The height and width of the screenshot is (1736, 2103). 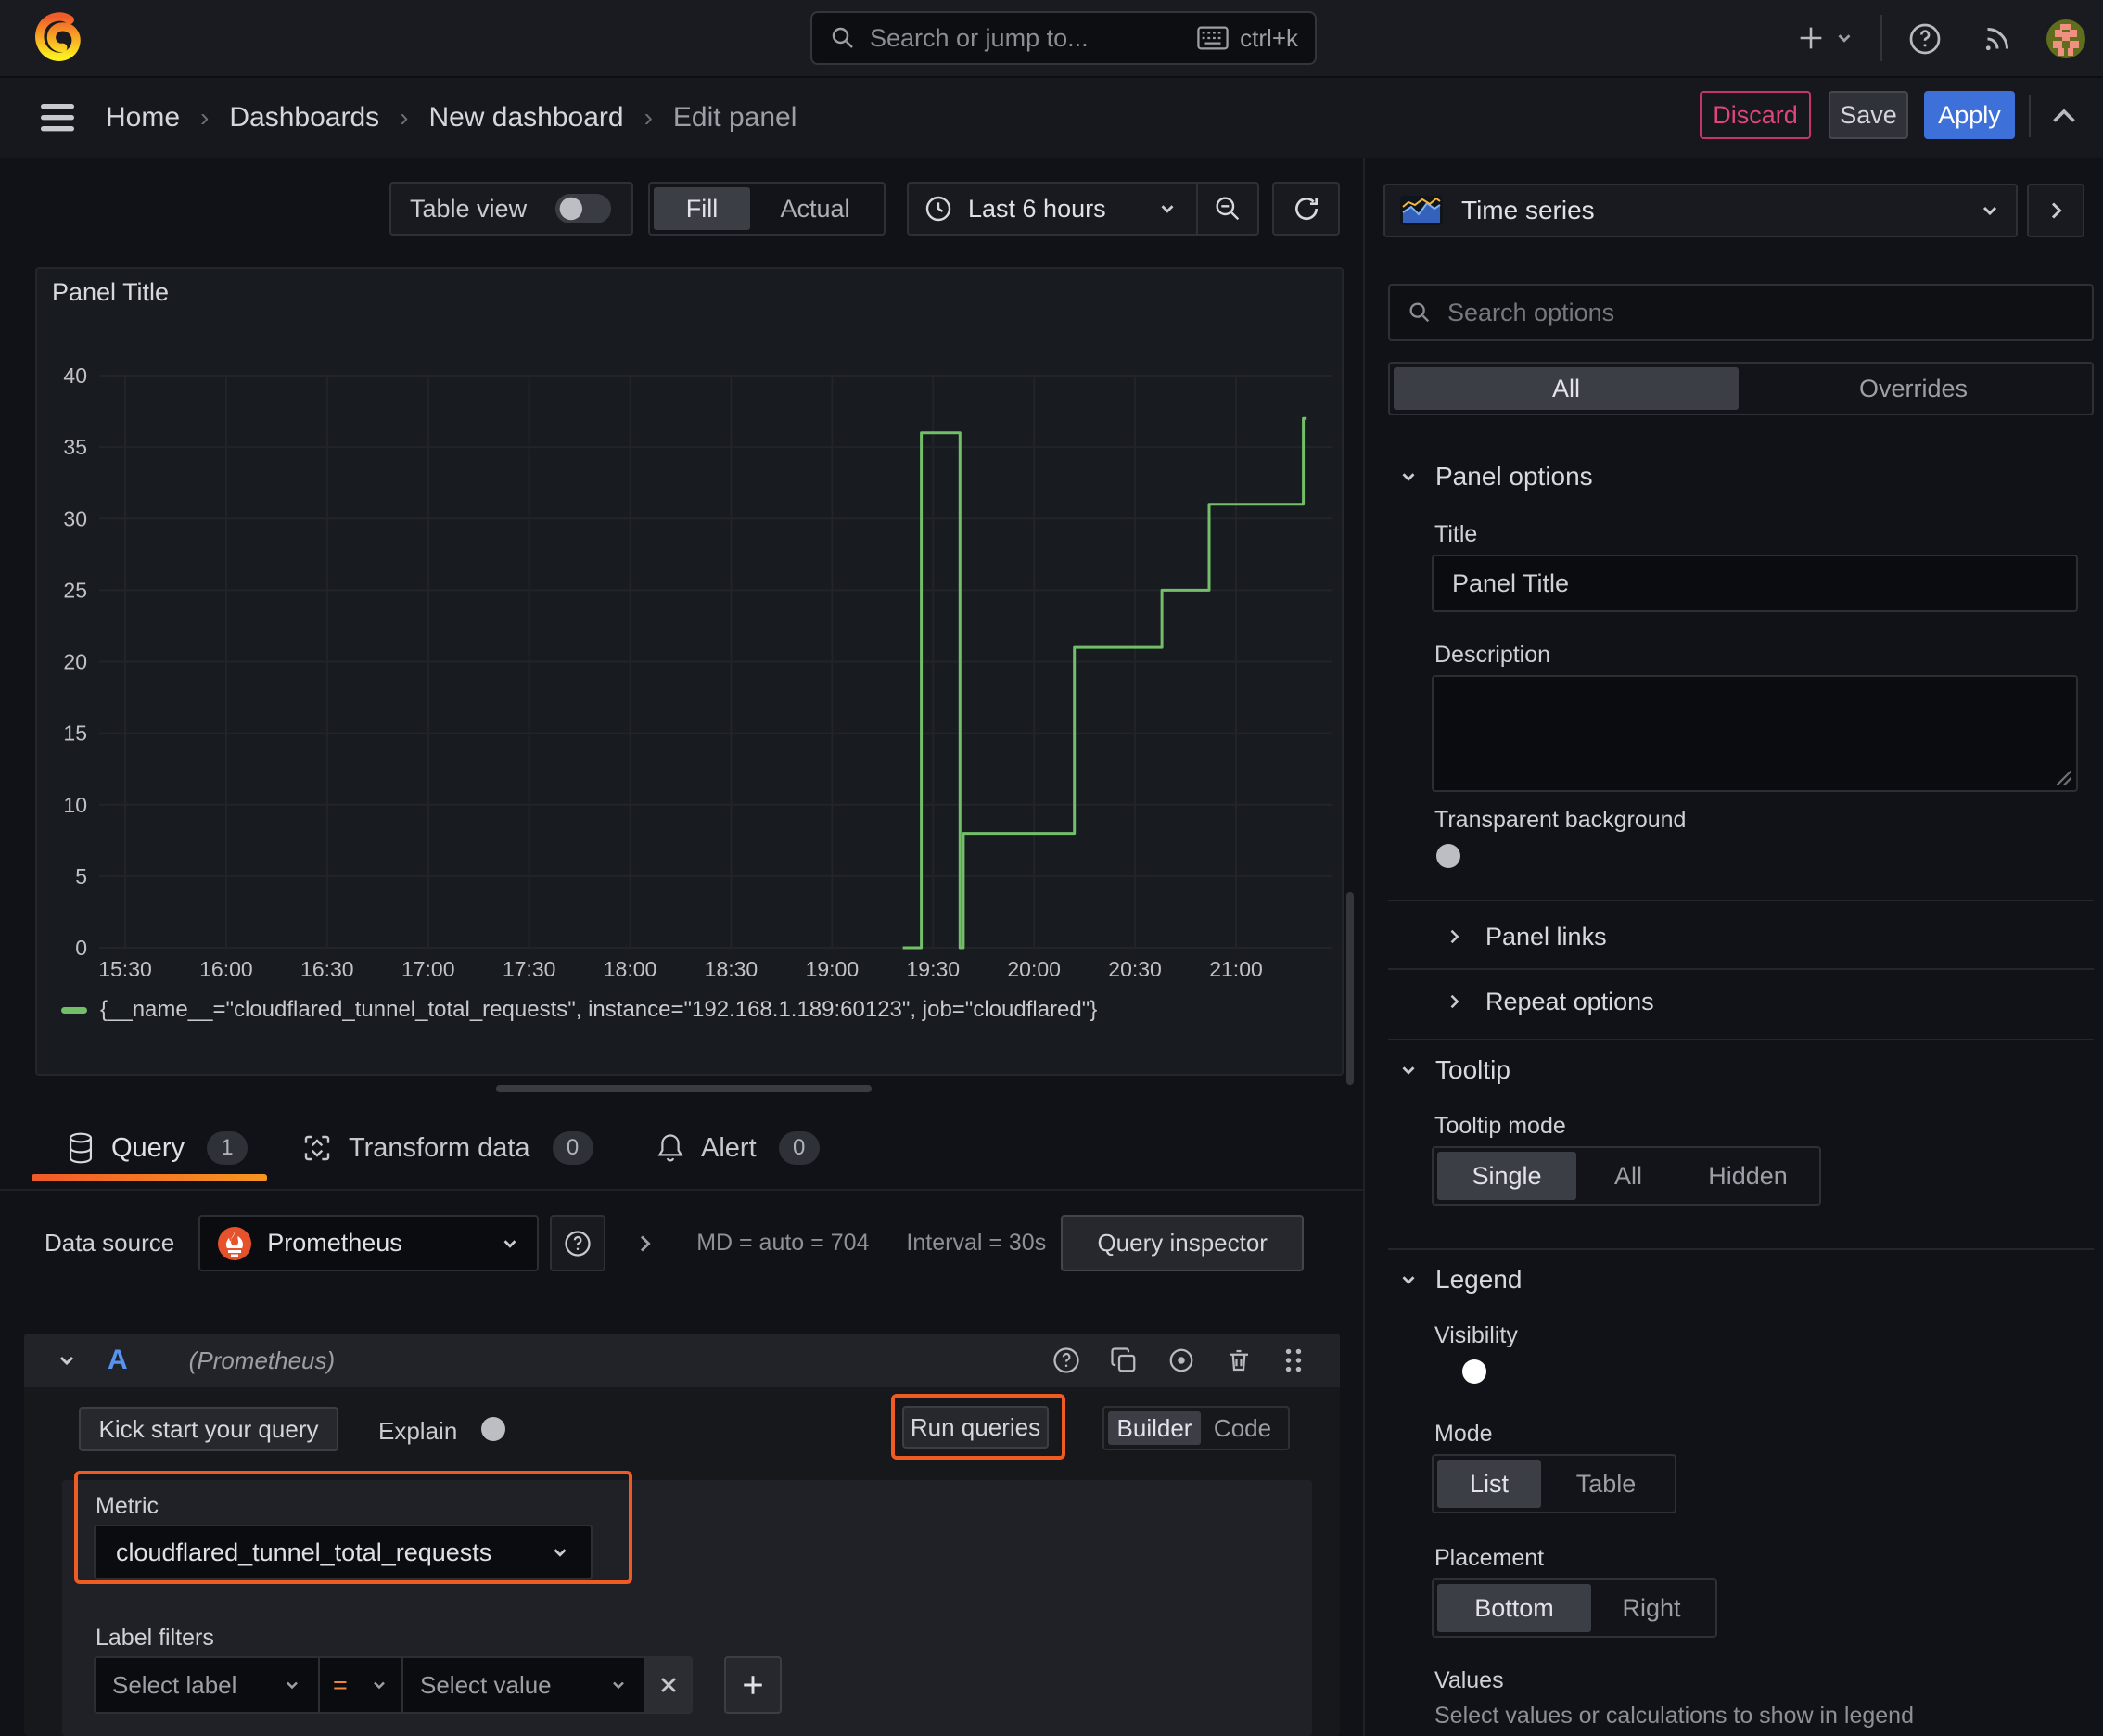 I want to click on tooltip-hidden-option: Hidden, so click(x=1748, y=1176).